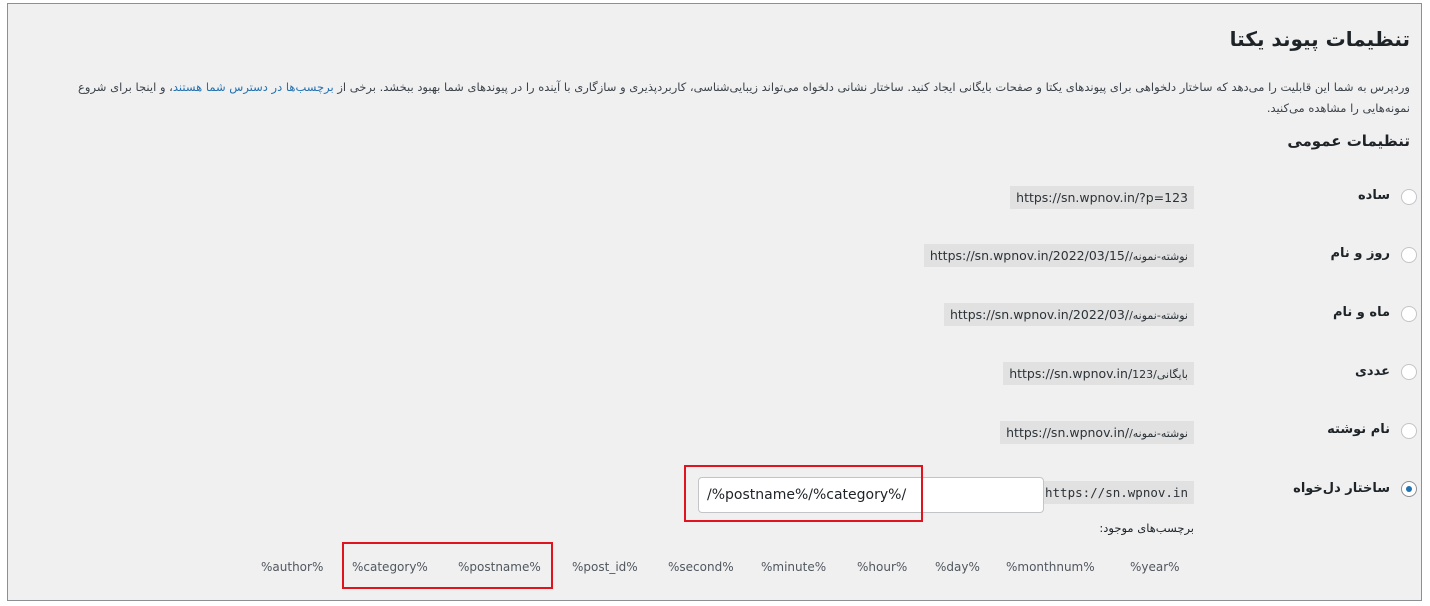 The height and width of the screenshot is (606, 1430). I want to click on example-url-numeric: https://sn.wpnov.in/بایگانی/123, so click(1098, 373).